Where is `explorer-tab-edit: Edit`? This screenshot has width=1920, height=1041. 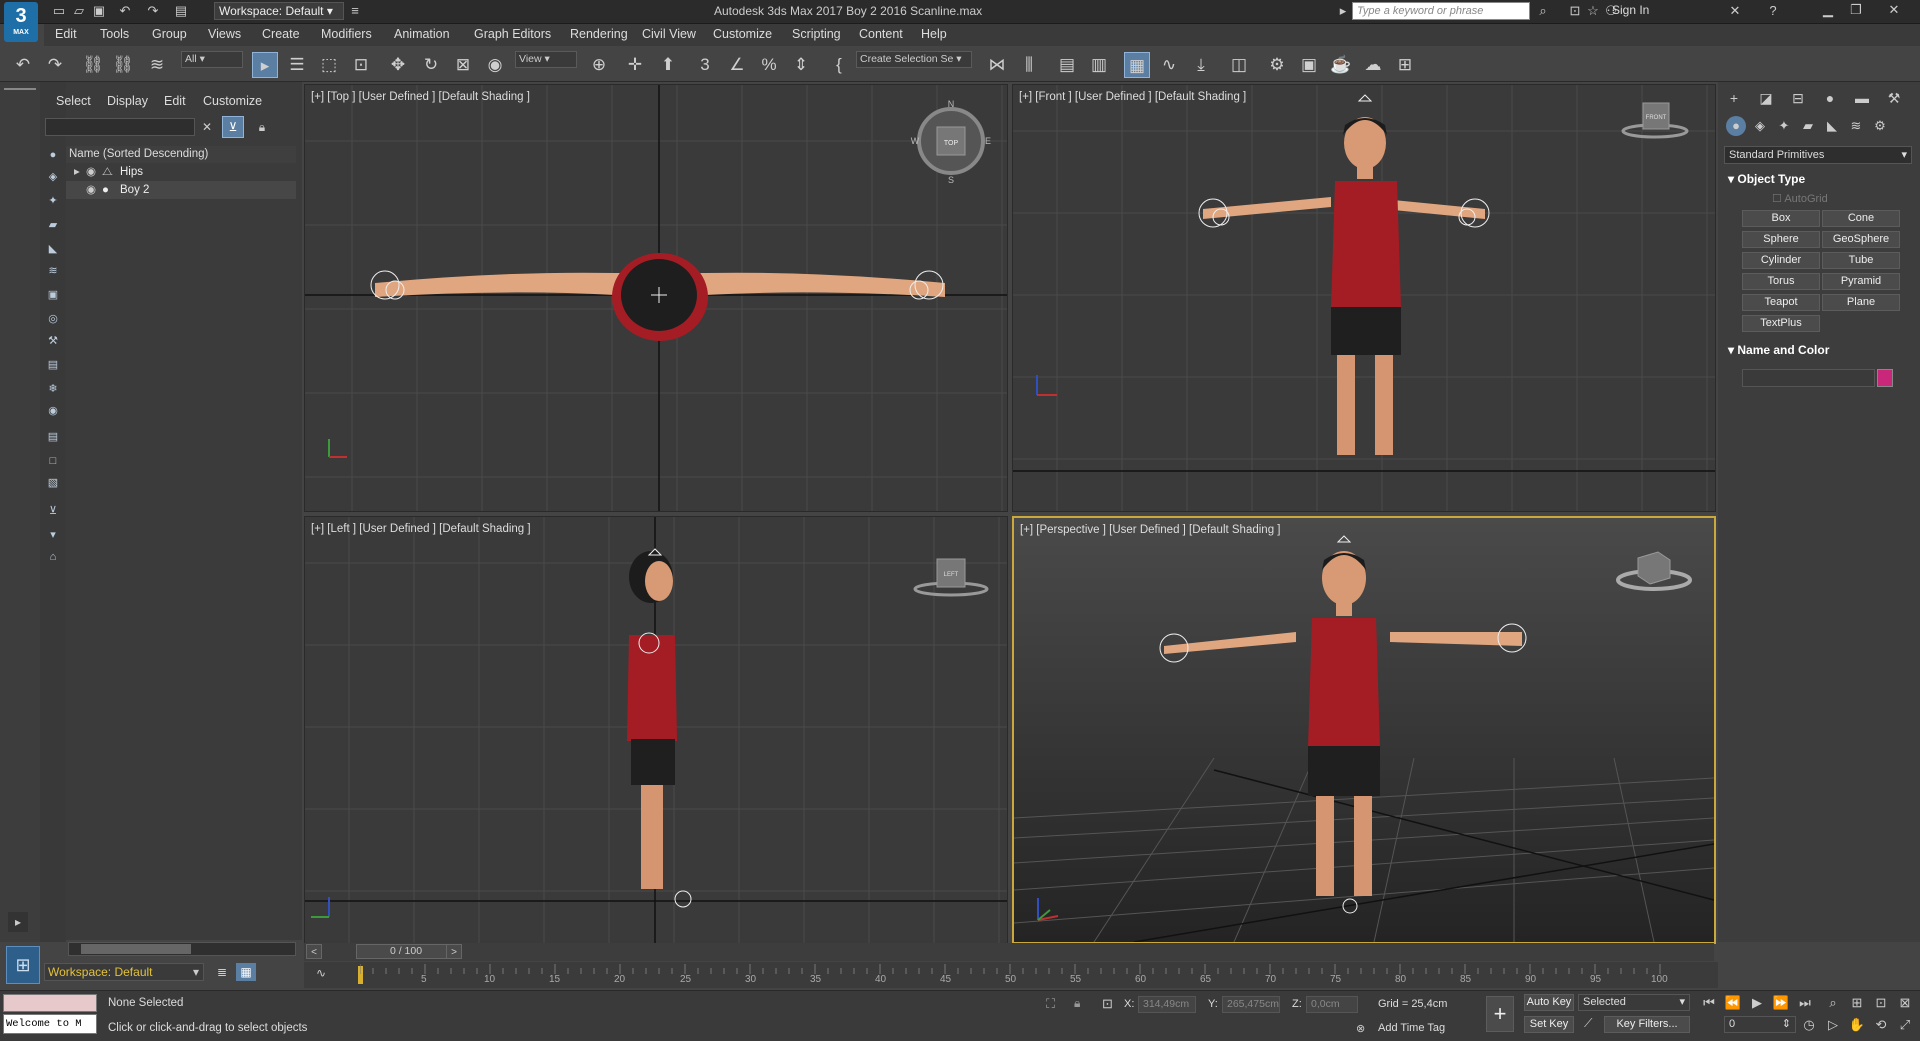 explorer-tab-edit: Edit is located at coordinates (175, 101).